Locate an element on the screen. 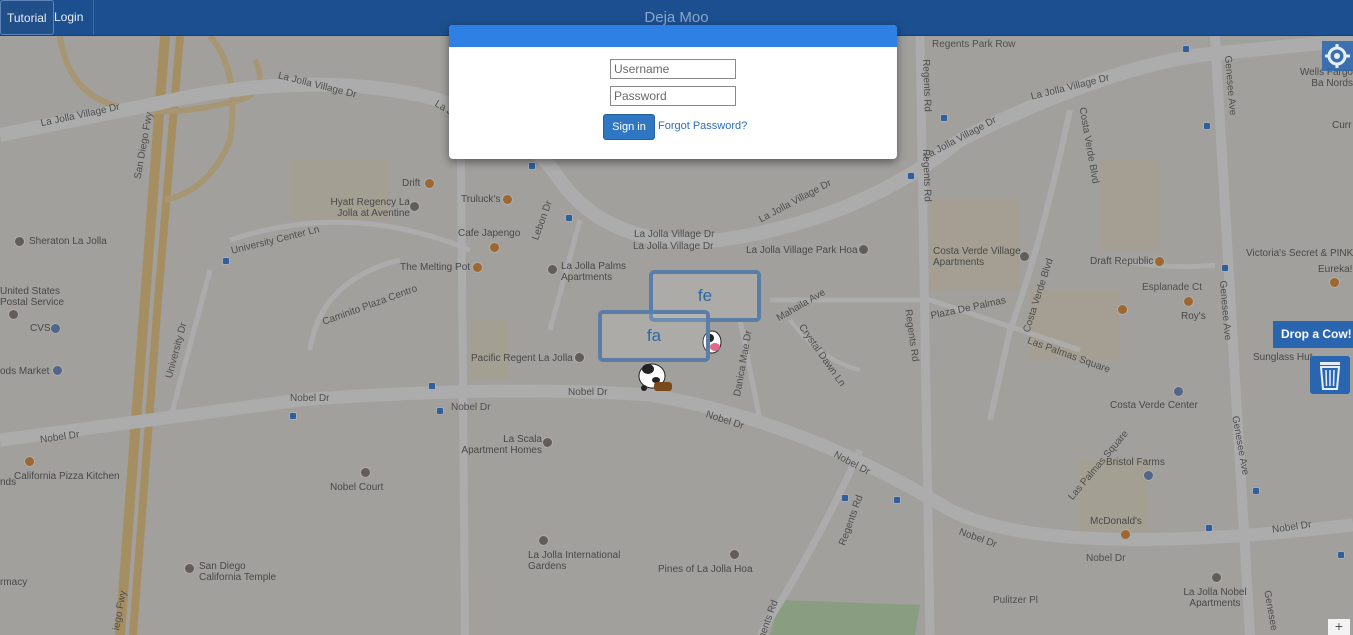 The width and height of the screenshot is (1353, 635). place-label: San Diego California Temple is located at coordinates (238, 572).